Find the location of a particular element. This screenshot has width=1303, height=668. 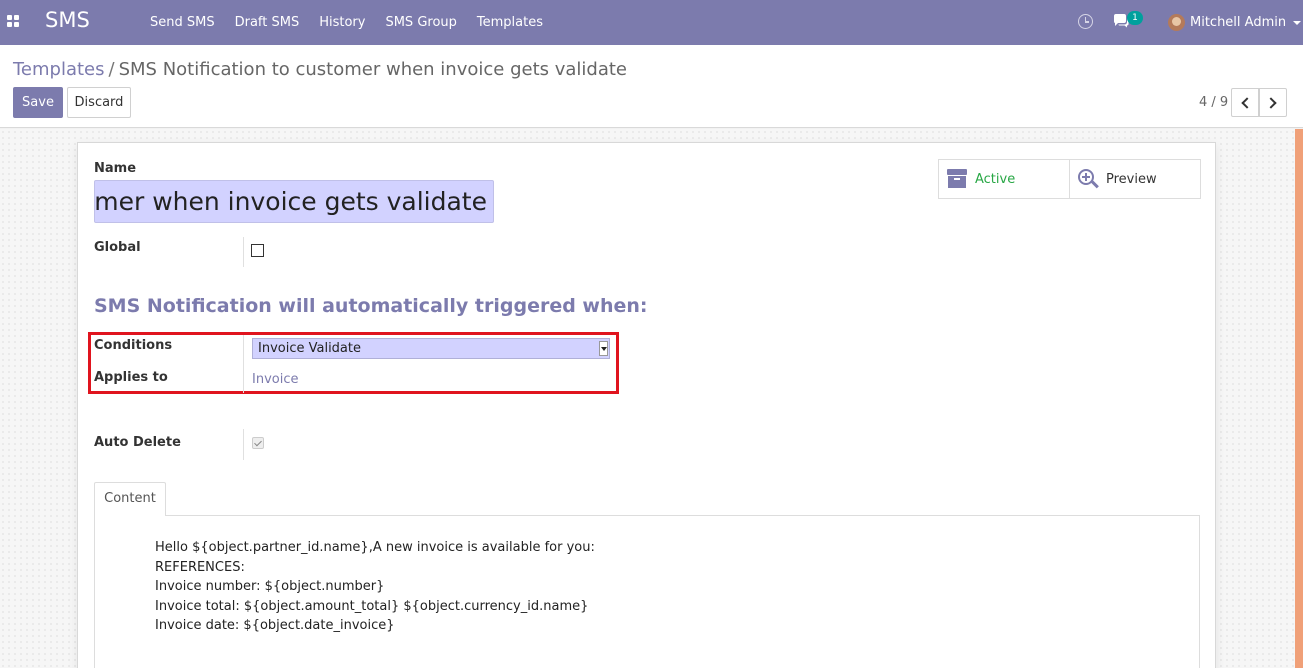

conditions-selected-value: Invoice Validate is located at coordinates (309, 348).